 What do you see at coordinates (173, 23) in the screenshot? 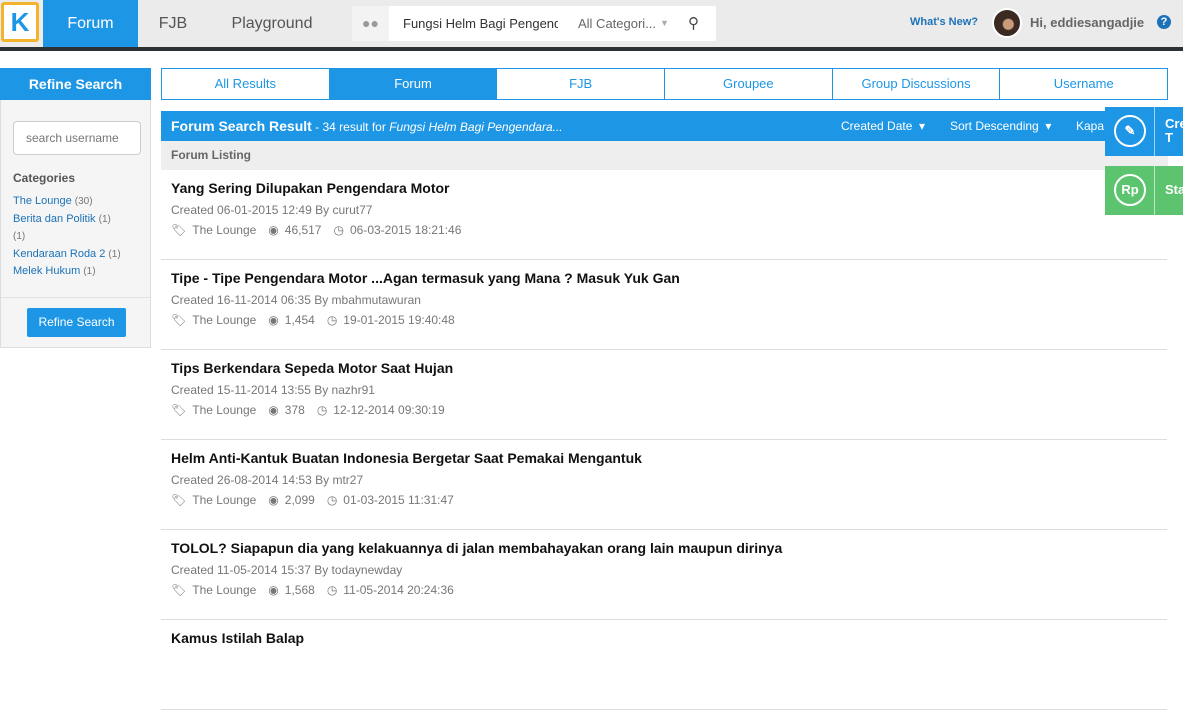
I see `nav-fjb: FJB` at bounding box center [173, 23].